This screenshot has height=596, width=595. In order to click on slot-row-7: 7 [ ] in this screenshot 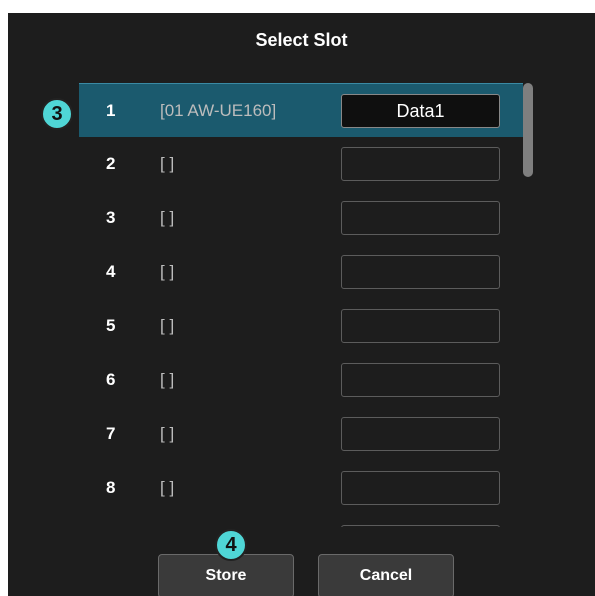, I will do `click(301, 434)`.